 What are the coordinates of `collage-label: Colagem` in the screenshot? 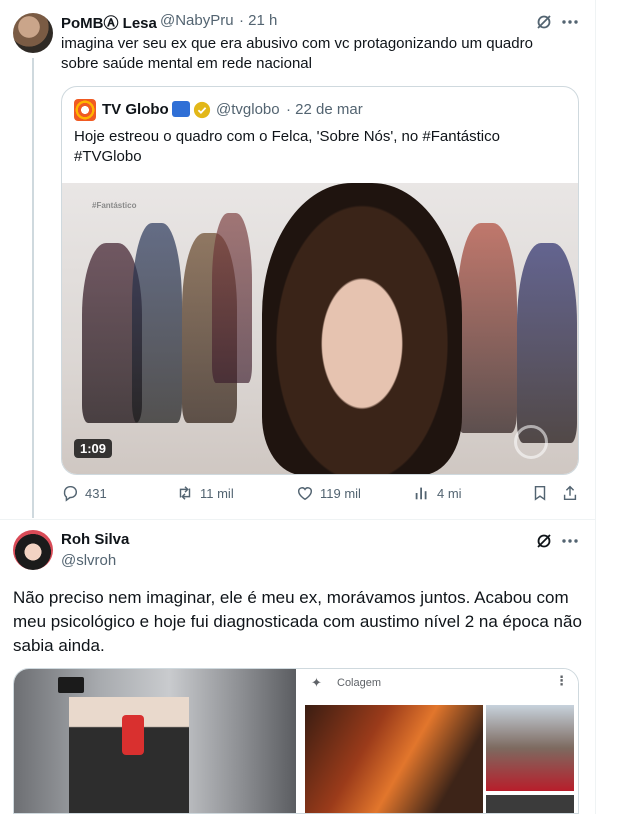 It's located at (359, 683).